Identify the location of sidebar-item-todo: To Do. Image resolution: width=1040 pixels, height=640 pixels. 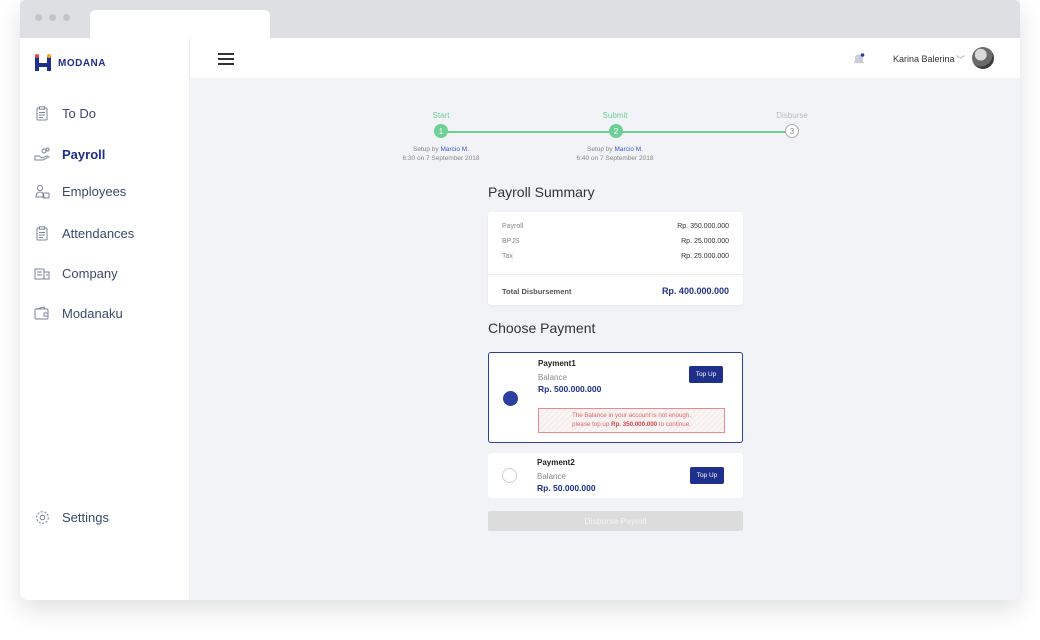
(65, 113).